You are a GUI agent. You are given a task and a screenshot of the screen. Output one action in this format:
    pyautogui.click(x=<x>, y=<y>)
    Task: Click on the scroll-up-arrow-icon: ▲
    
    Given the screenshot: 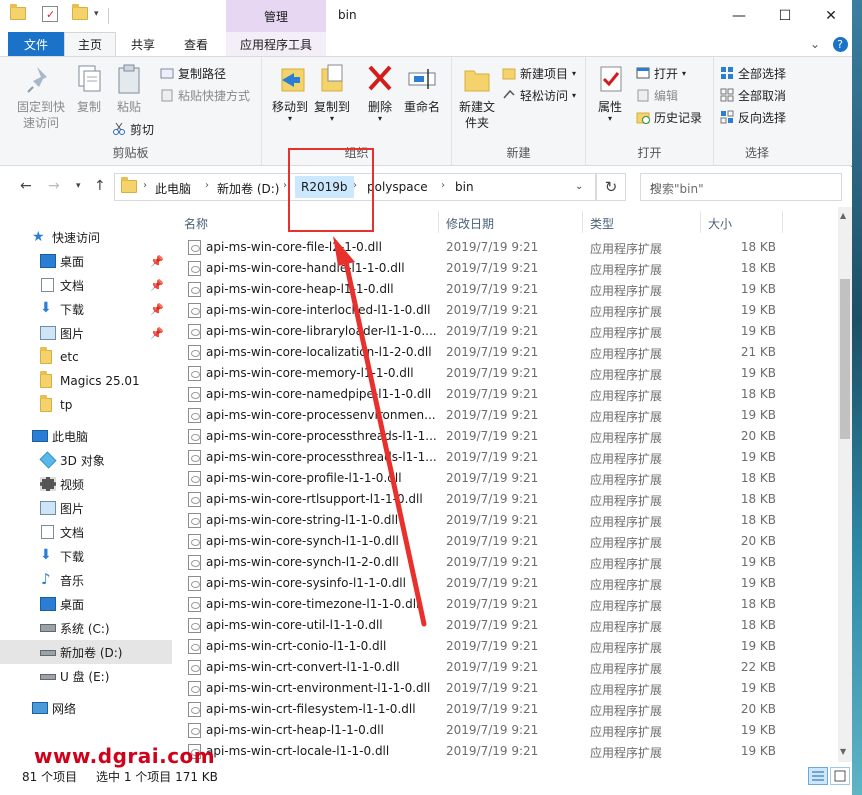 What is the action you would take?
    pyautogui.click(x=843, y=215)
    